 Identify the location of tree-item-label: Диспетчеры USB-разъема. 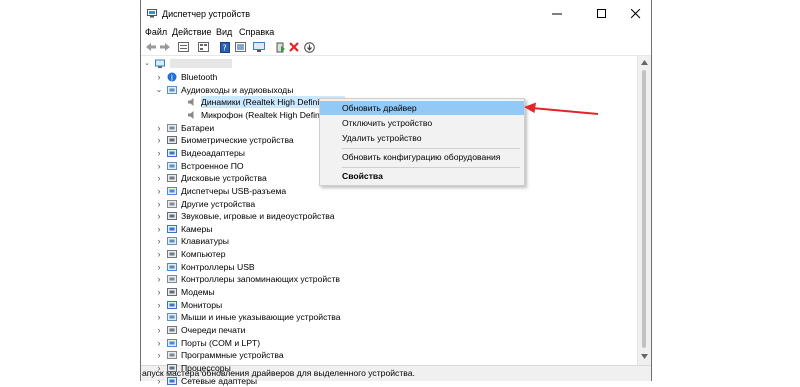
(234, 191).